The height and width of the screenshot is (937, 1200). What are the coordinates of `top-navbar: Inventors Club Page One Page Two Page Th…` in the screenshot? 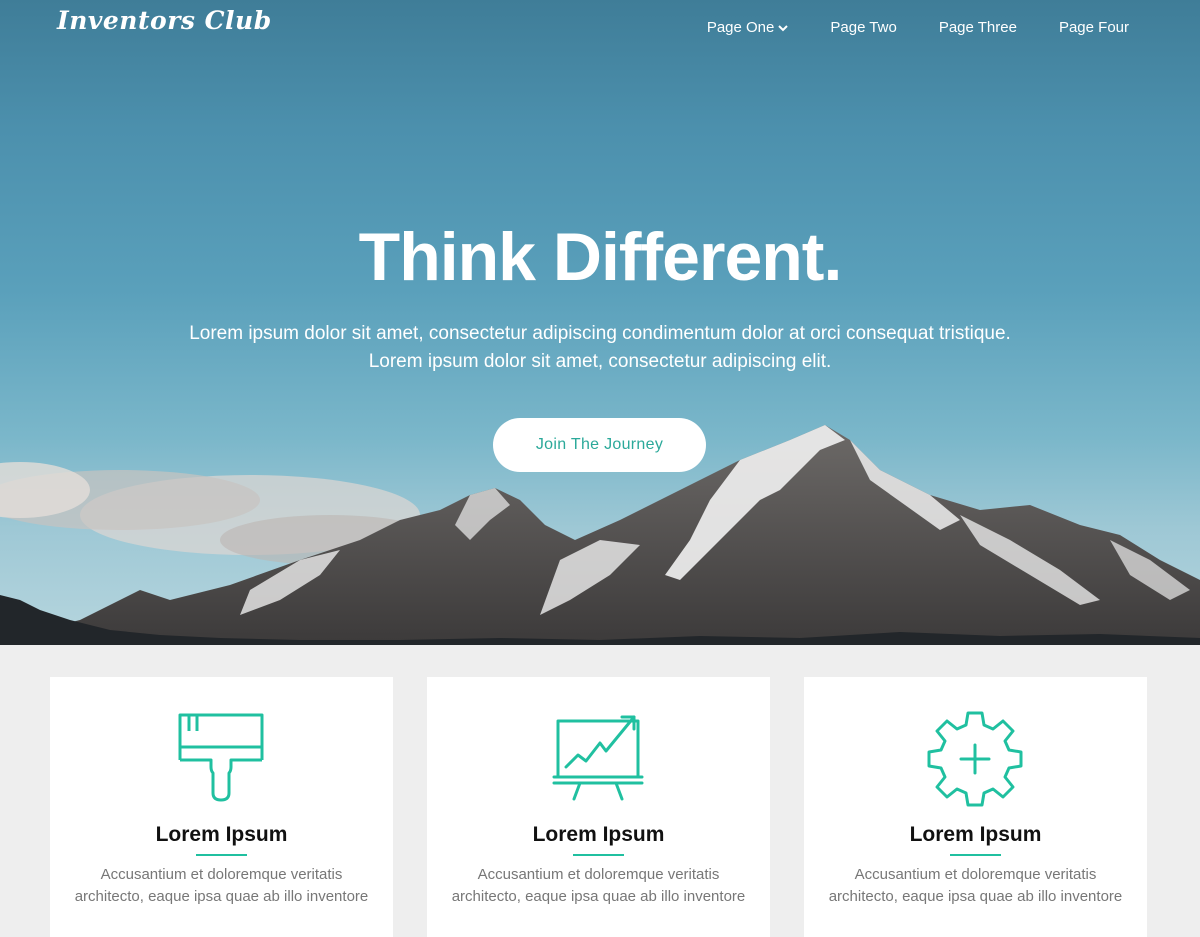 It's located at (600, 30).